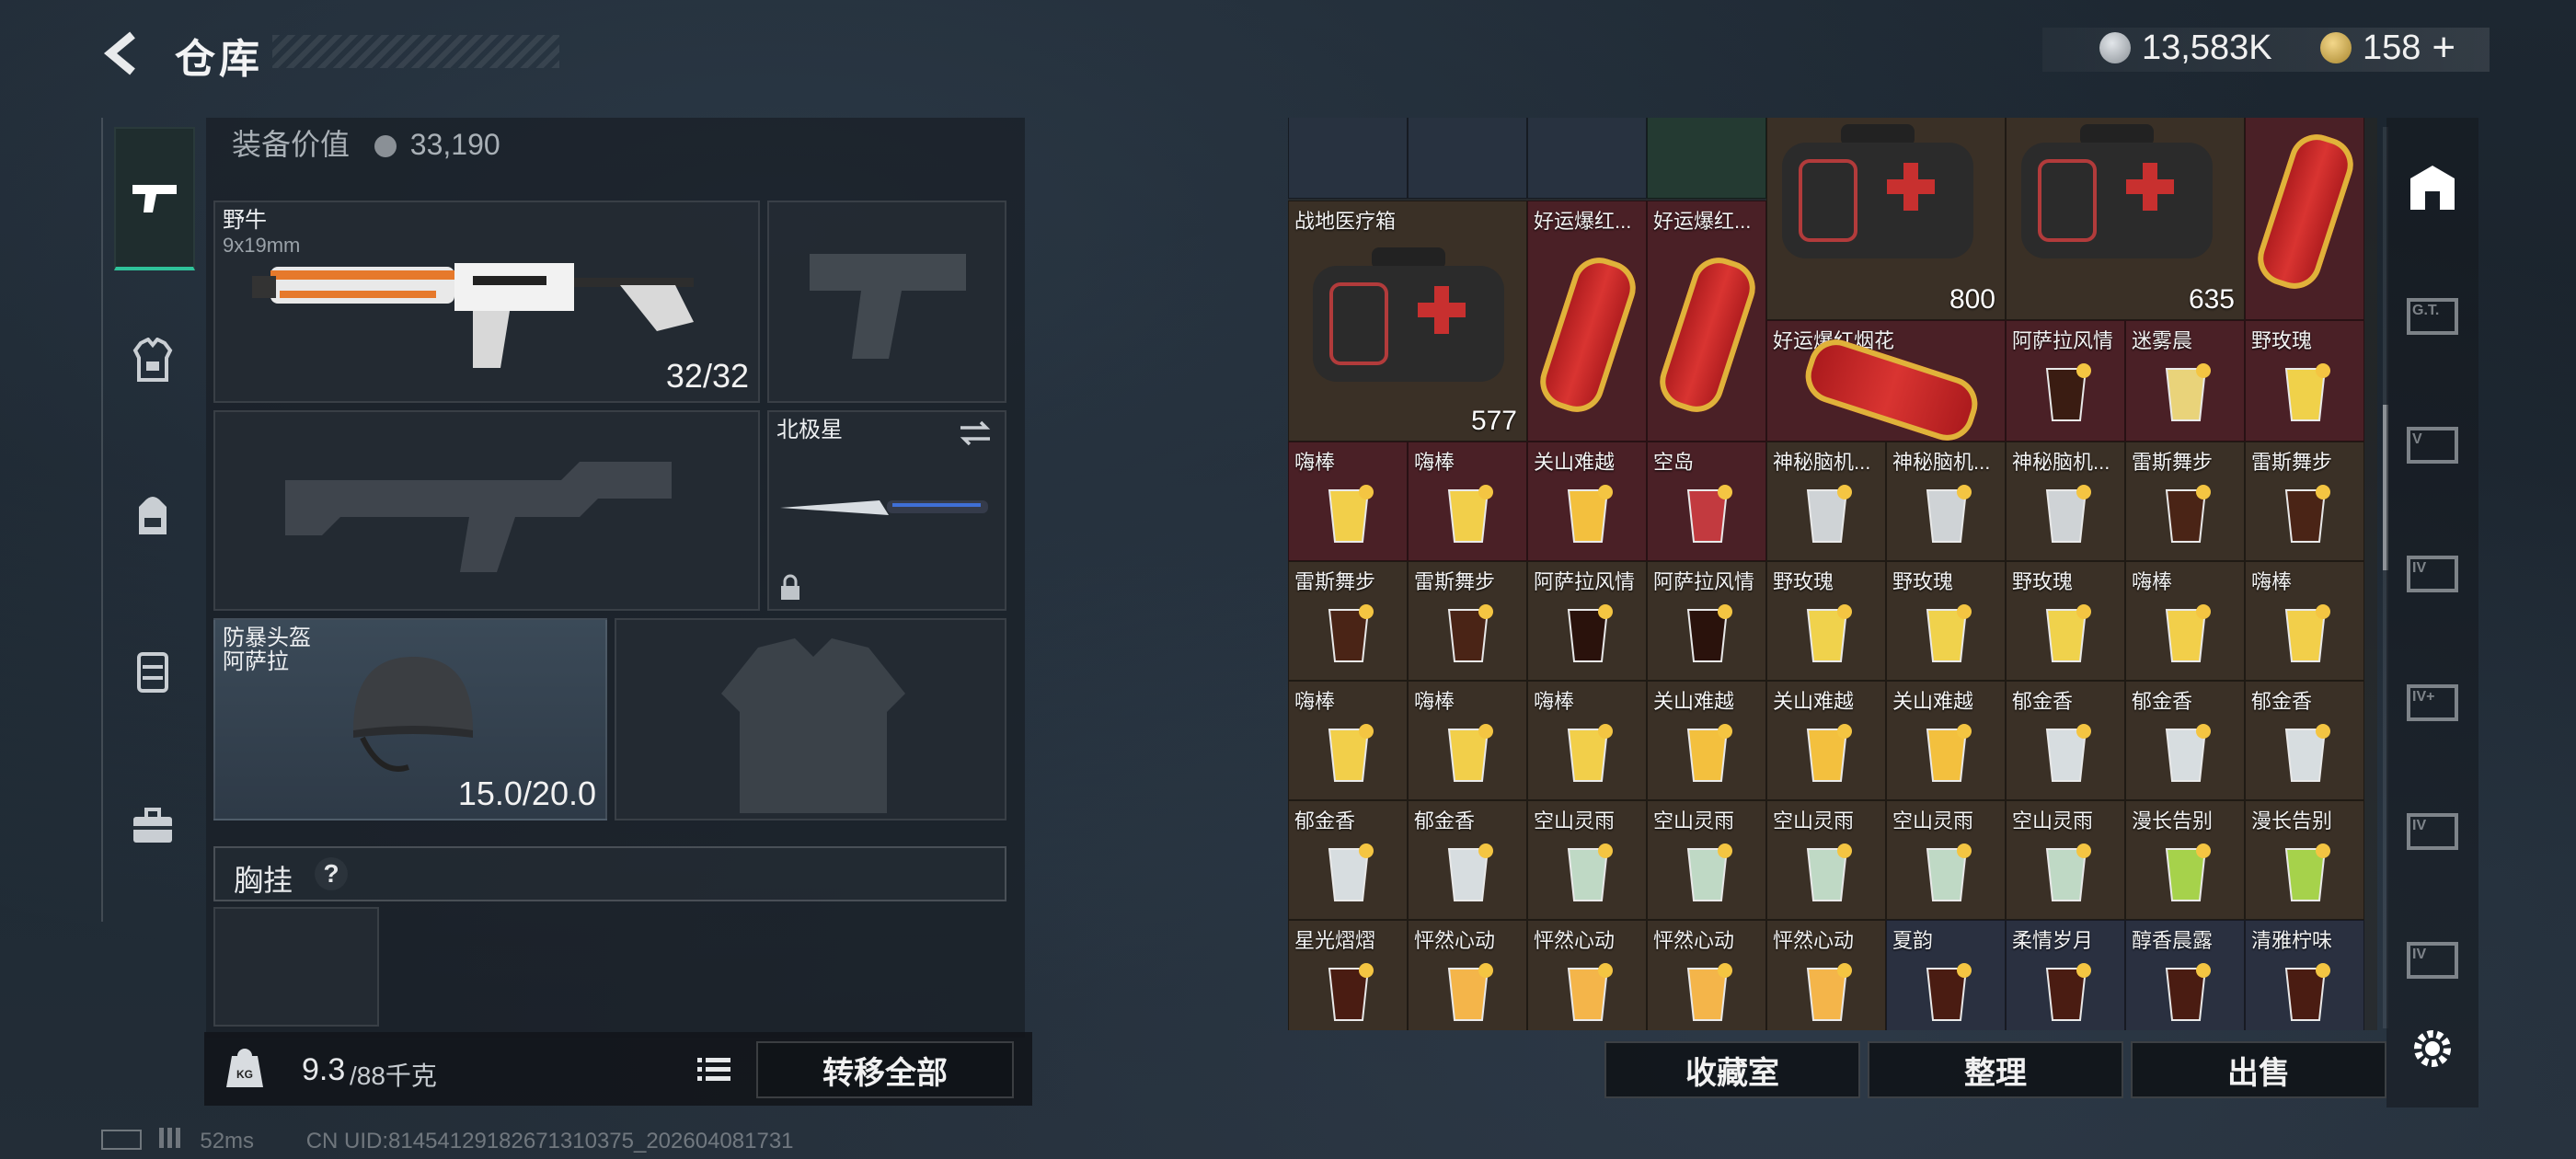 The image size is (2576, 1159). What do you see at coordinates (2432, 187) in the screenshot?
I see `home-icon` at bounding box center [2432, 187].